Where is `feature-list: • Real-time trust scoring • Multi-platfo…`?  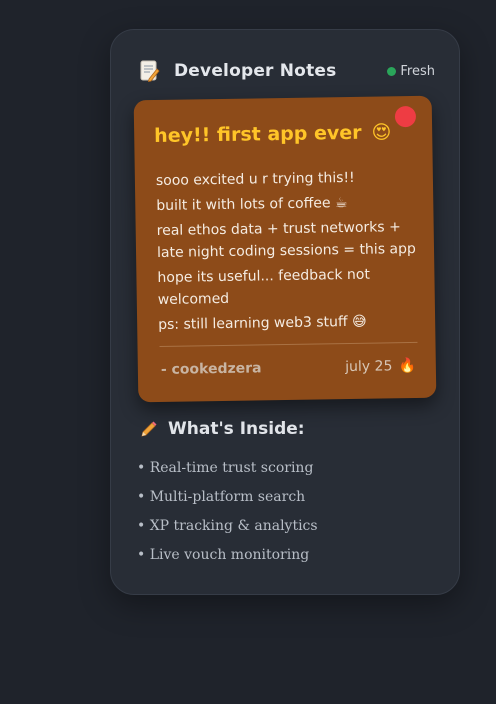 feature-list: • Real-time trust scoring • Multi-platfo… is located at coordinates (227, 512).